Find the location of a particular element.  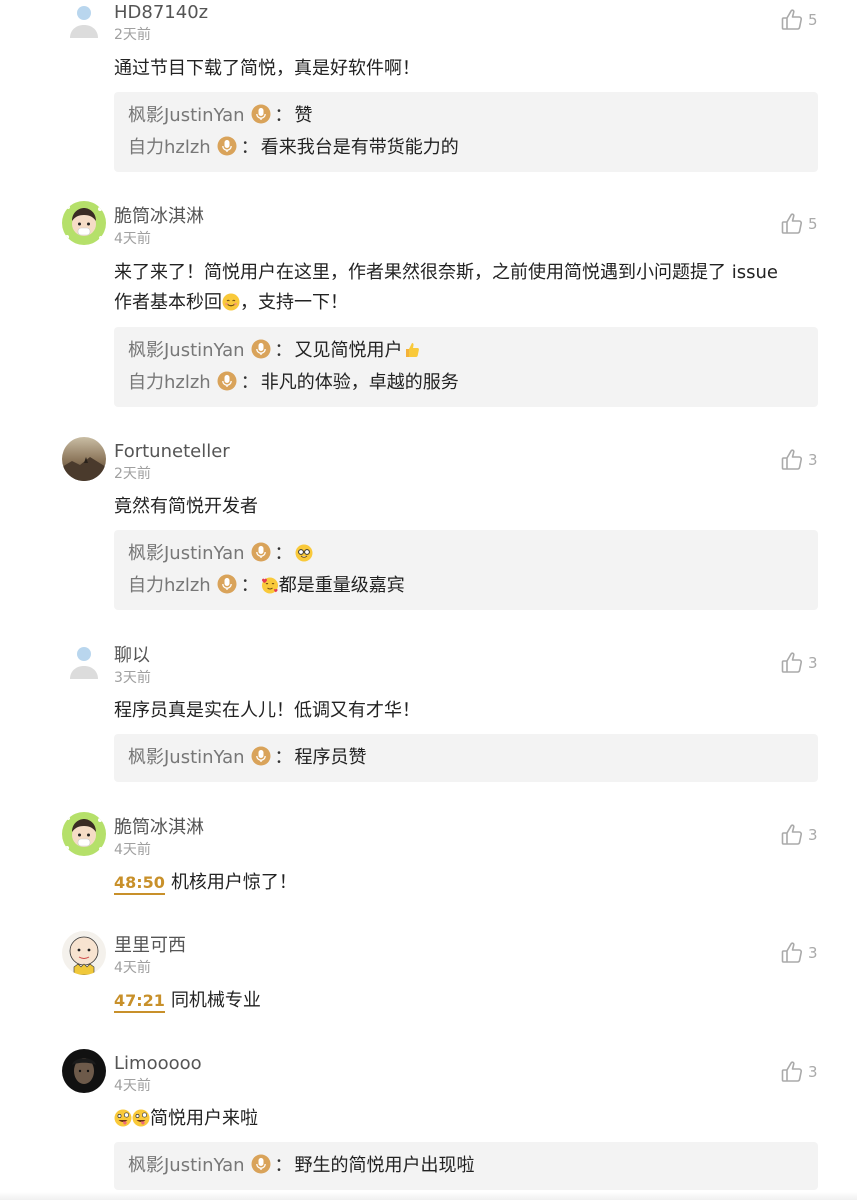

comment-text: 47:21 同机械专业 is located at coordinates (187, 1001).